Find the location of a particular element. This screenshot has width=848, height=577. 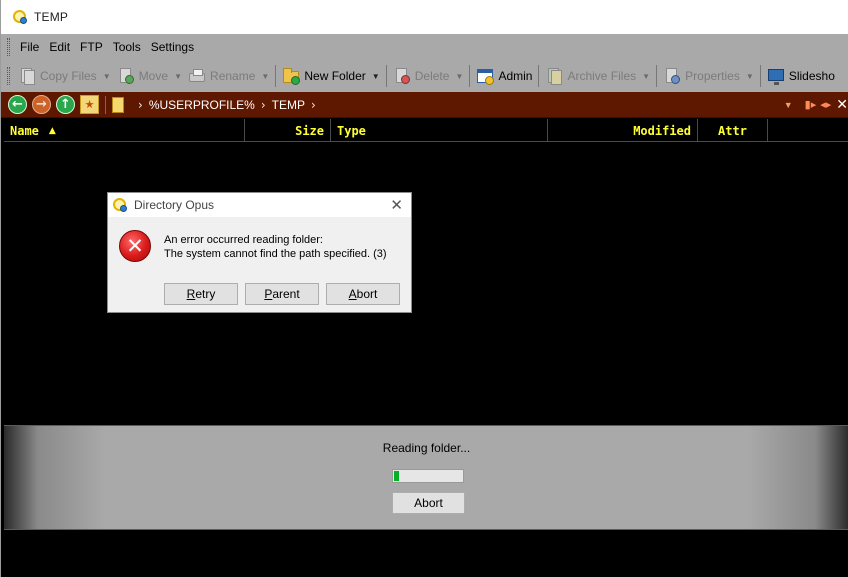

archive-icon is located at coordinates (554, 76).